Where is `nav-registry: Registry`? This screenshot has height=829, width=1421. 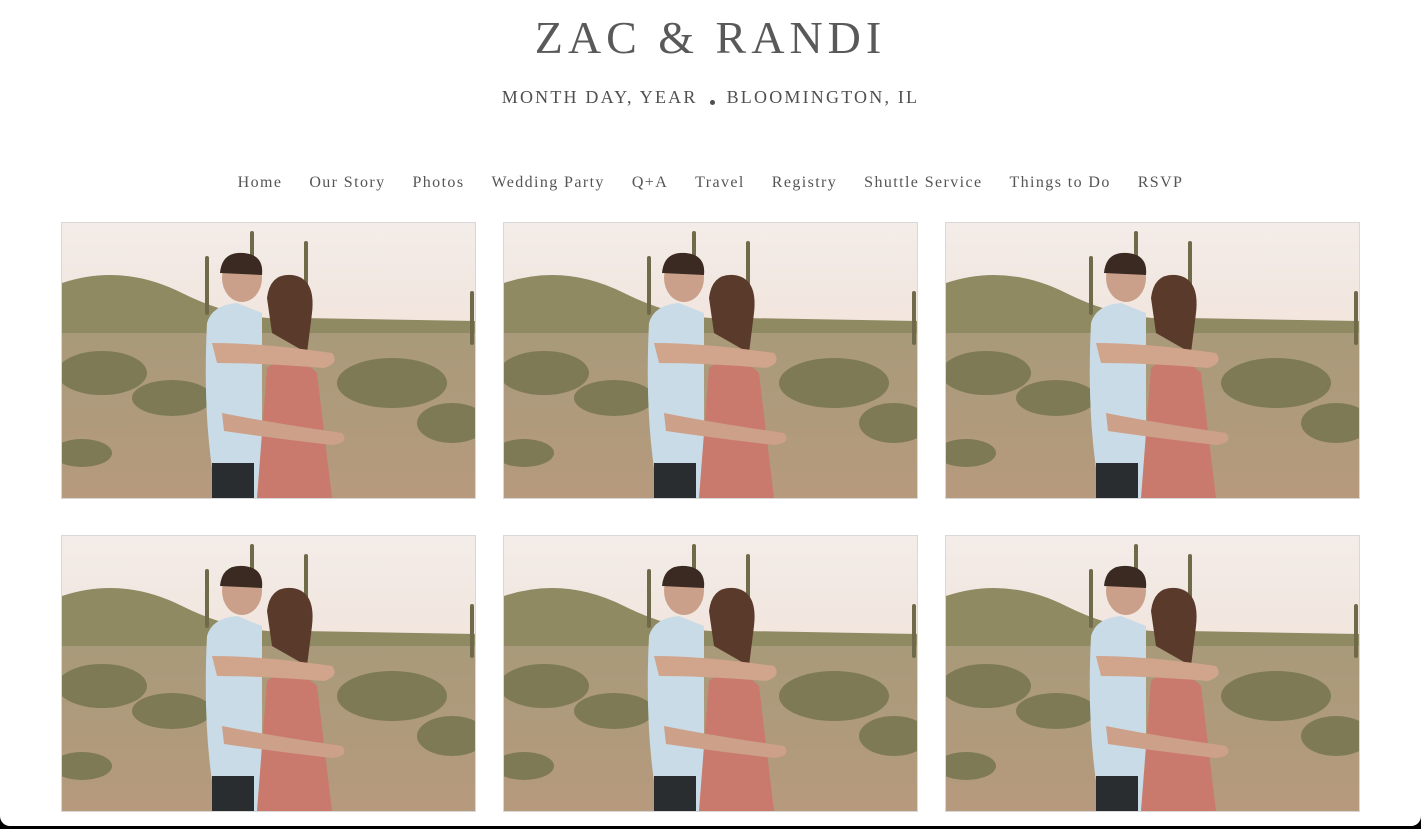 nav-registry: Registry is located at coordinates (804, 183).